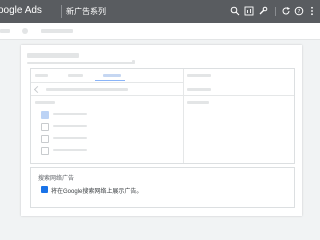 The height and width of the screenshot is (240, 320). I want to click on placeholder-line, so click(81, 63).